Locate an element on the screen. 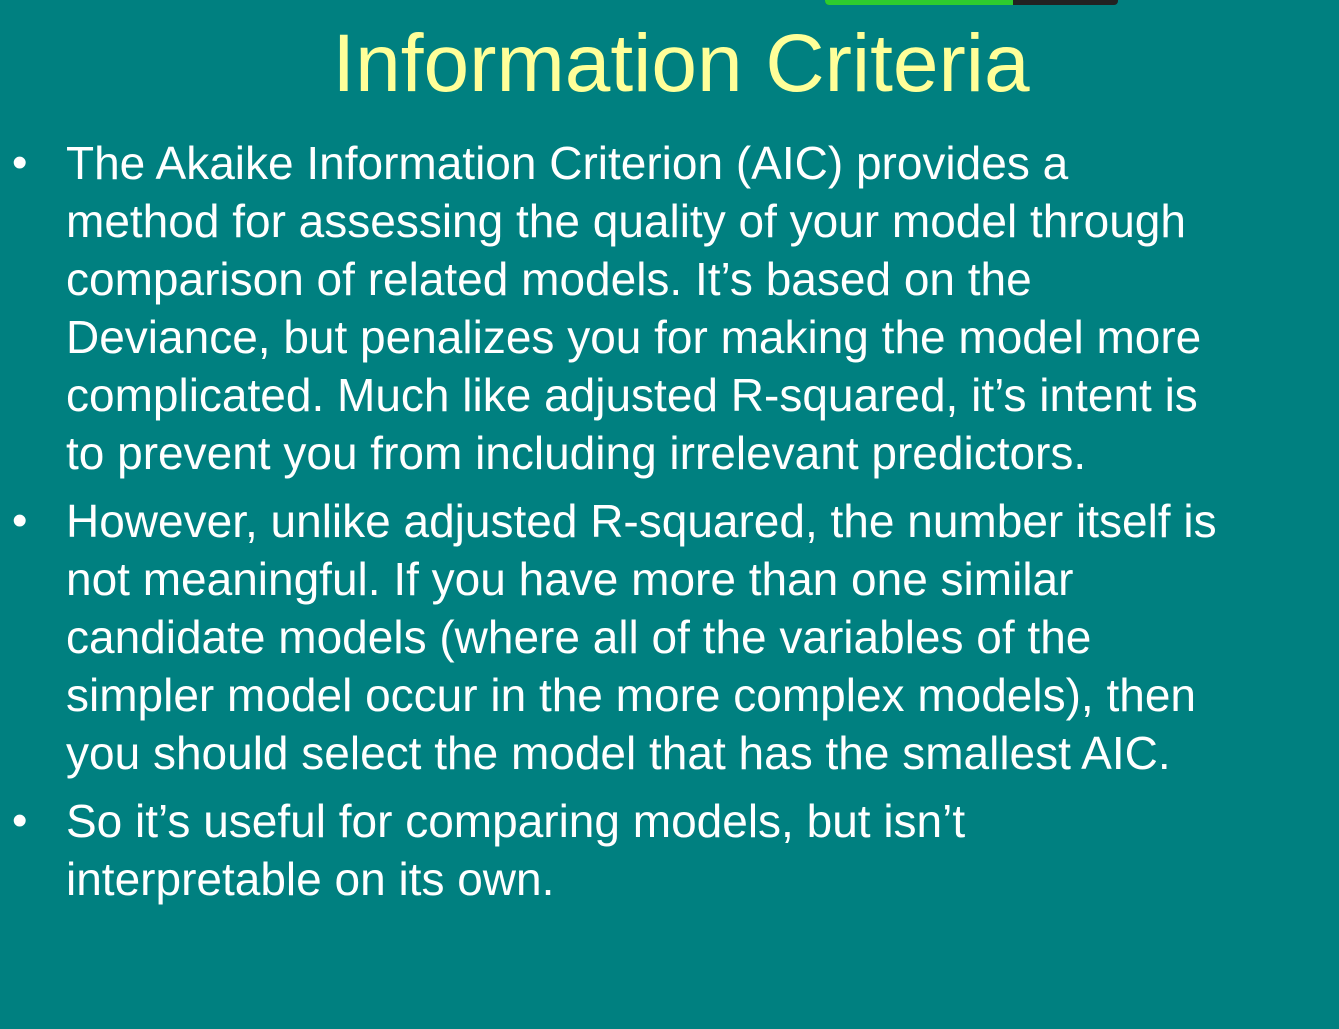 This screenshot has height=1029, width=1339. slide-progress-fill is located at coordinates (919, 2).